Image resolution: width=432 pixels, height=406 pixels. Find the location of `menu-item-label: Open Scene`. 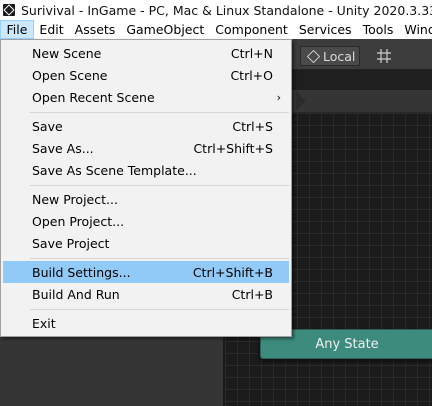

menu-item-label: Open Scene is located at coordinates (70, 75).